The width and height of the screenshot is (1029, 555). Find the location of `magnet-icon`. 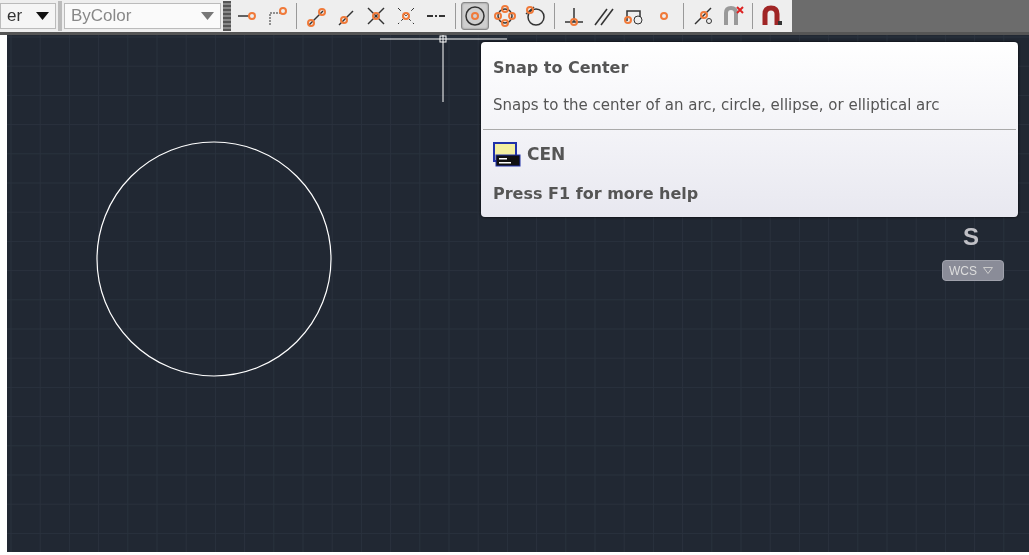

magnet-icon is located at coordinates (772, 16).